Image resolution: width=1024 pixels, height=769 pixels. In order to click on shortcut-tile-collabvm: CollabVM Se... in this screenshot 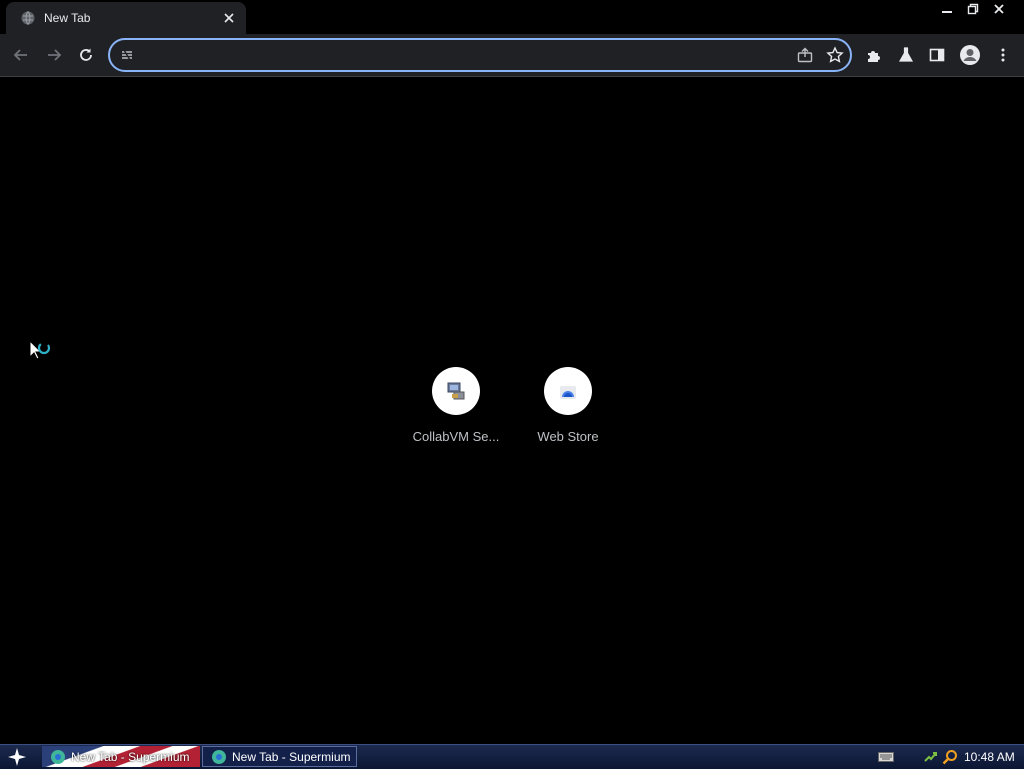, I will do `click(456, 412)`.